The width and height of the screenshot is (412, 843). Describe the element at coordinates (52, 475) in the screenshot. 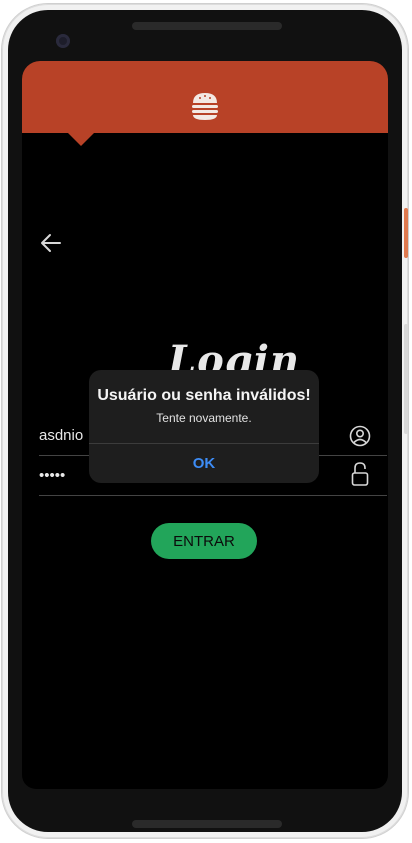

I see `password-input: •••••` at that location.